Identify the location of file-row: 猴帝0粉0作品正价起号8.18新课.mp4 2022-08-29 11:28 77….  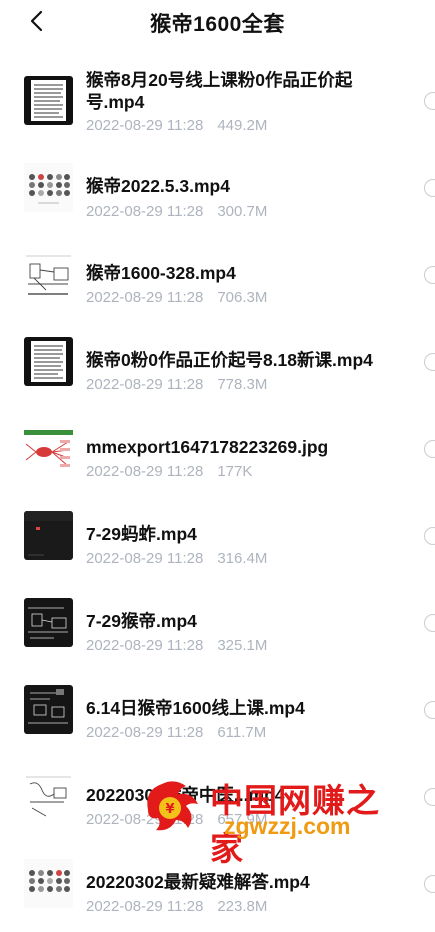
(217, 366).